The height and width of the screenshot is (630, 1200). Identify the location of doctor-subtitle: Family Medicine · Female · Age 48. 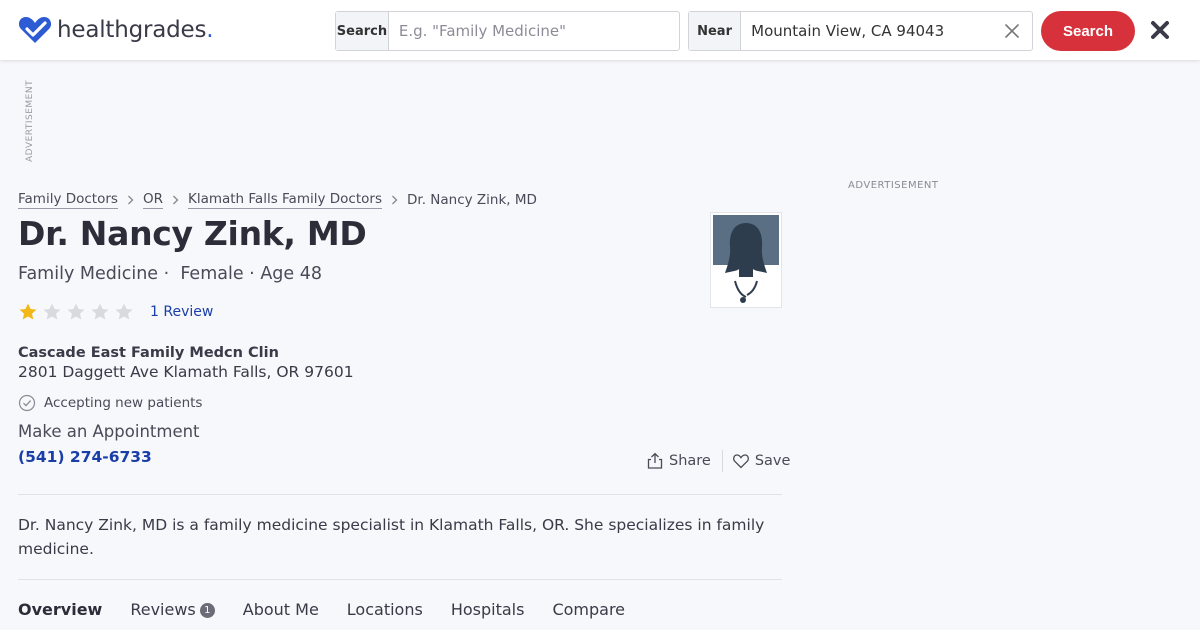
(170, 274).